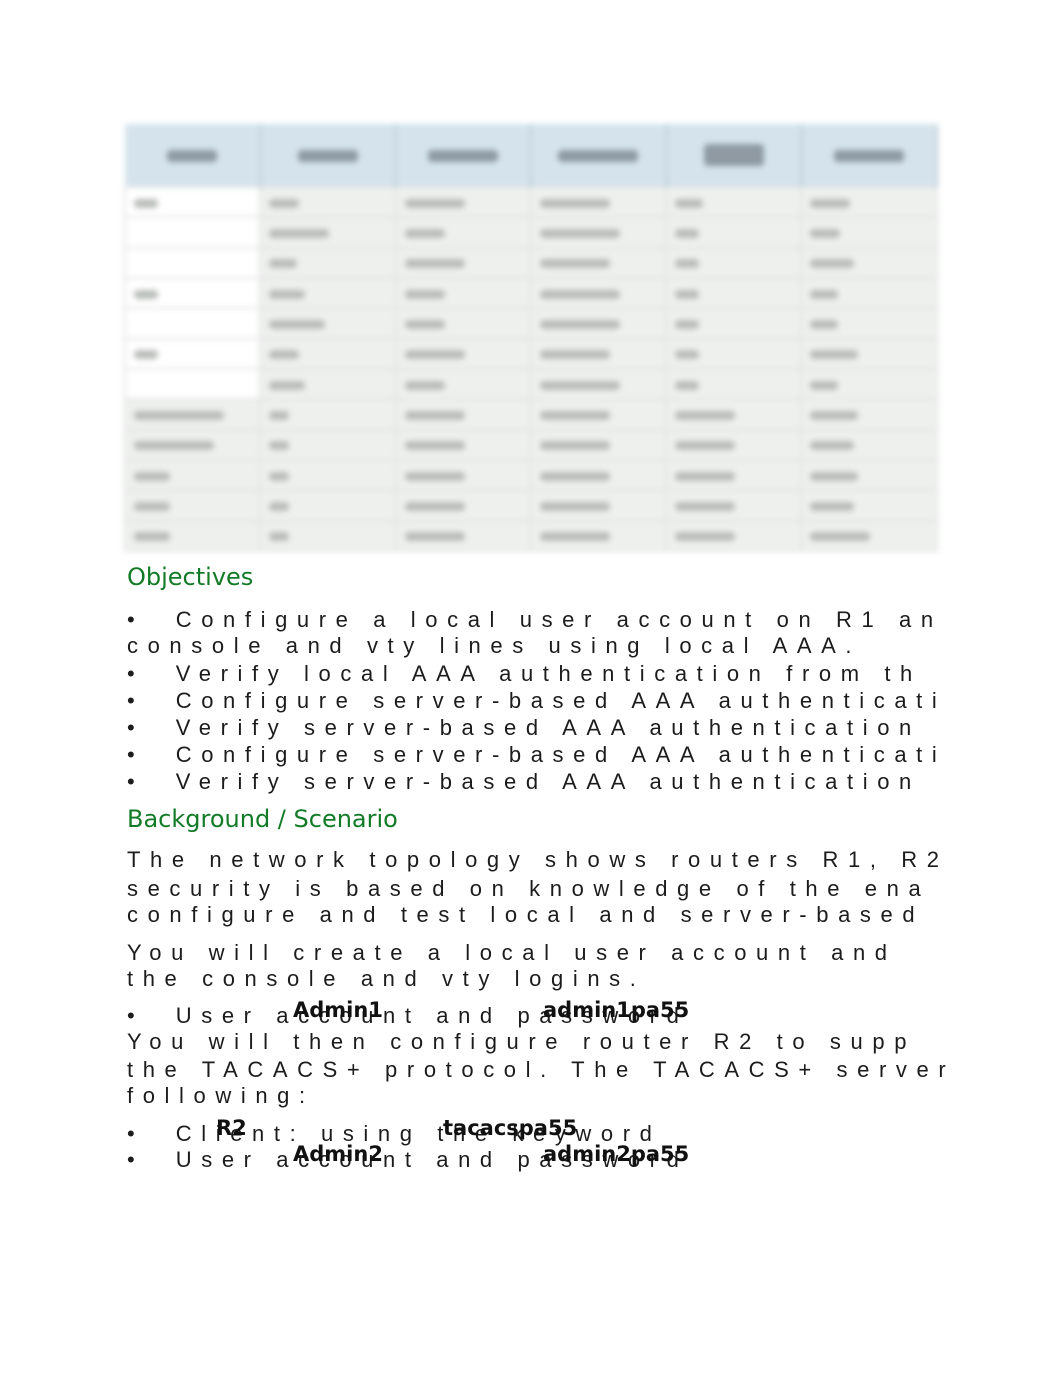 The width and height of the screenshot is (1062, 1376). What do you see at coordinates (616, 1010) in the screenshot?
I see `user1-password: admin1pa55` at bounding box center [616, 1010].